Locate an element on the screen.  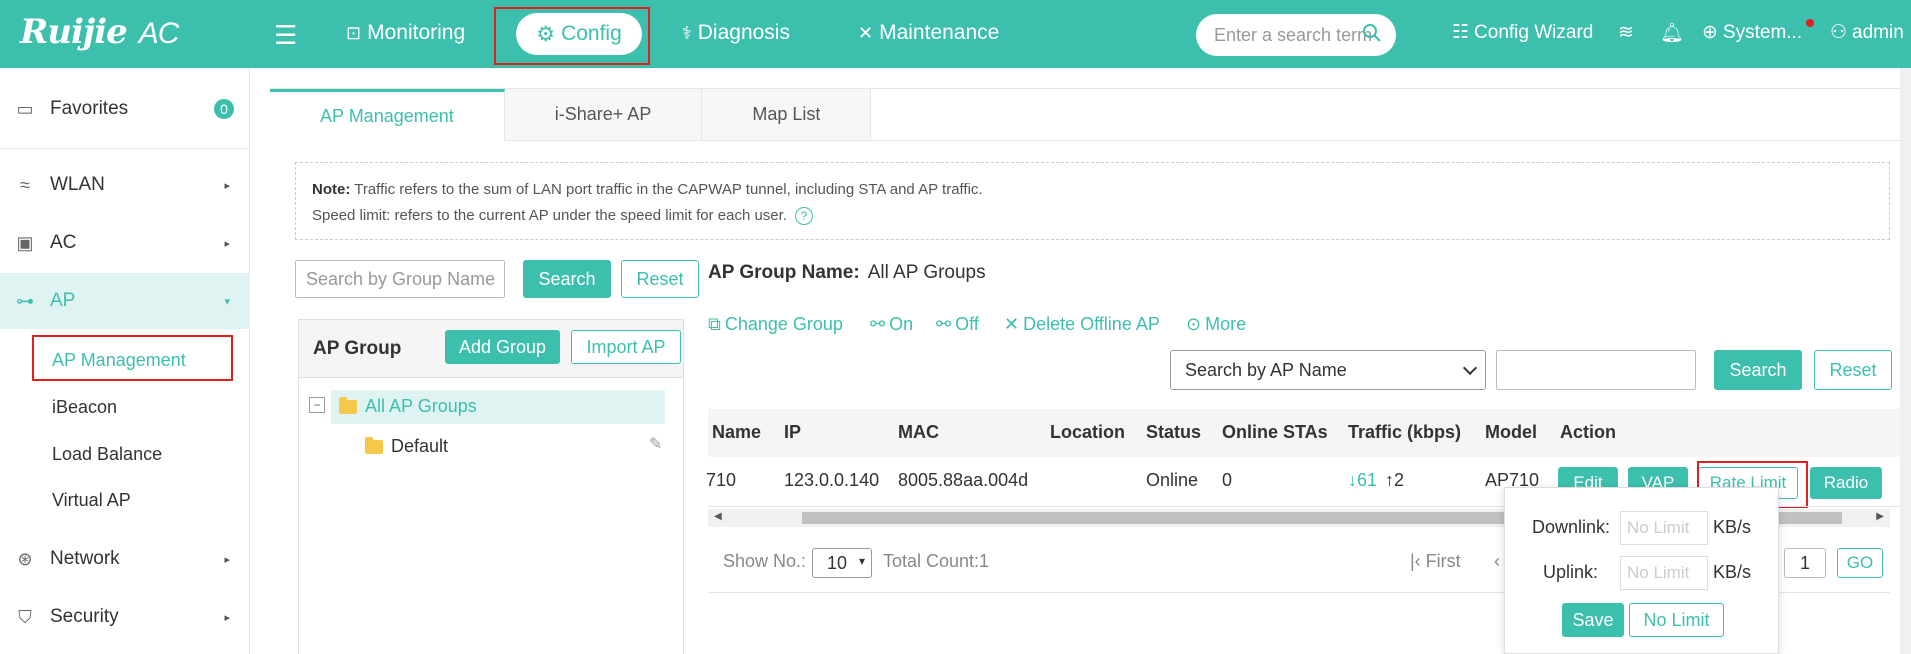
cell-online-stas: 0 is located at coordinates (1227, 480).